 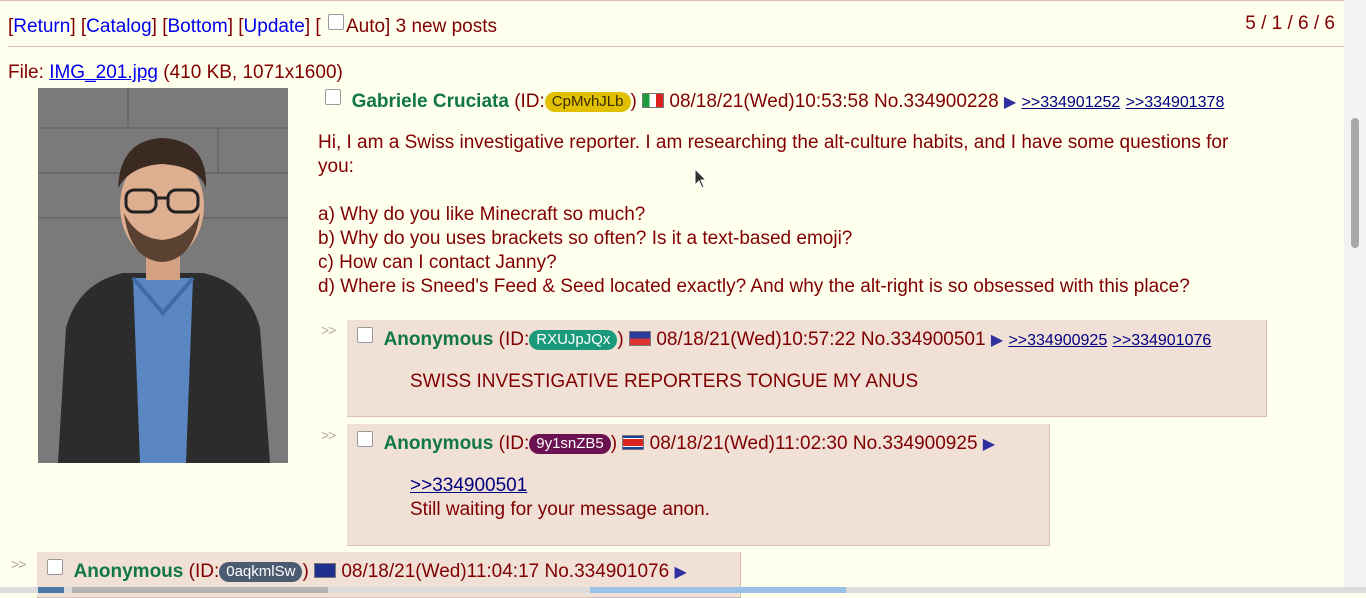 I want to click on op-backlink-2: >>334901378, so click(x=1175, y=102).